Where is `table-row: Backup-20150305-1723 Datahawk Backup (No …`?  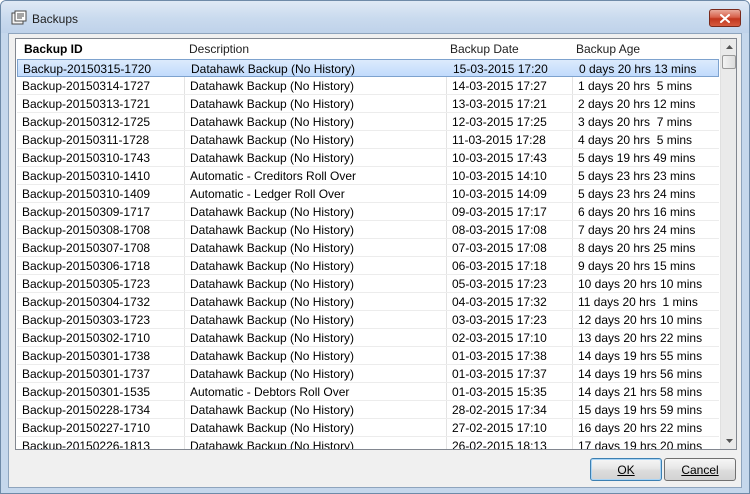 table-row: Backup-20150305-1723 Datahawk Backup (No … is located at coordinates (368, 284).